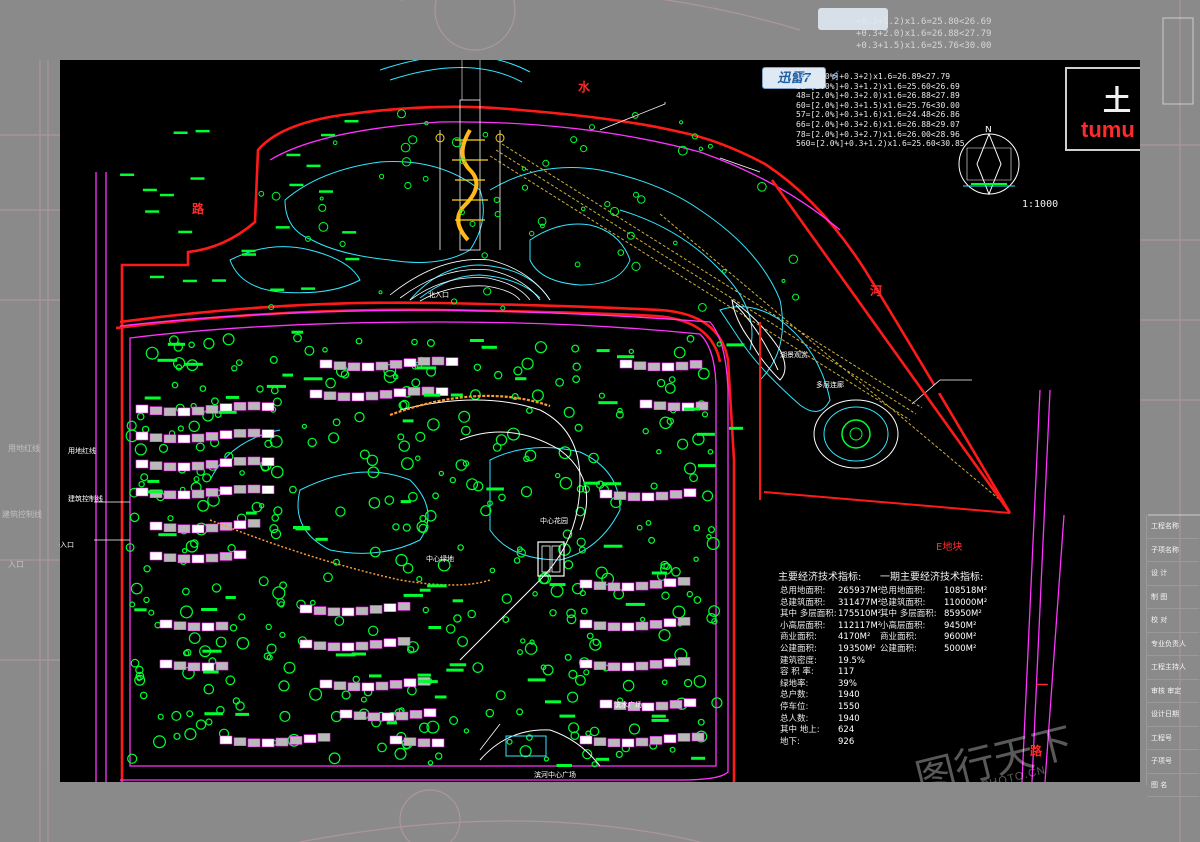  I want to click on indicator-value: 5000M², so click(960, 649).